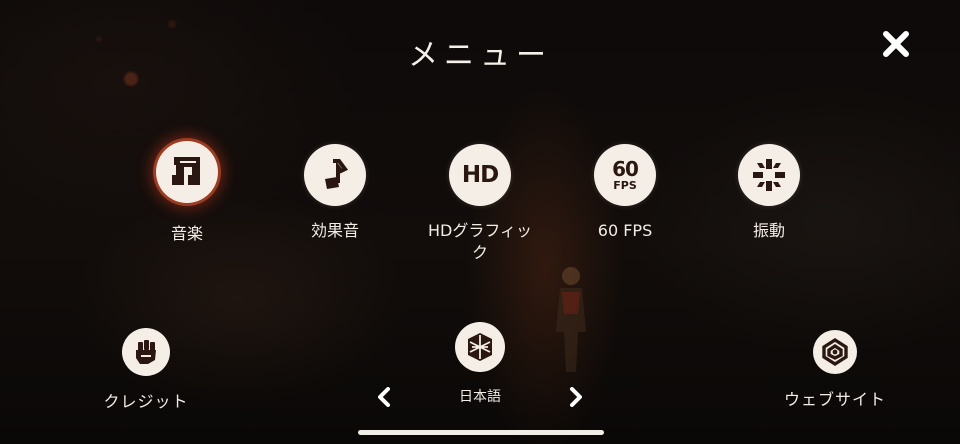 The height and width of the screenshot is (444, 960). I want to click on home-indicator, so click(481, 432).